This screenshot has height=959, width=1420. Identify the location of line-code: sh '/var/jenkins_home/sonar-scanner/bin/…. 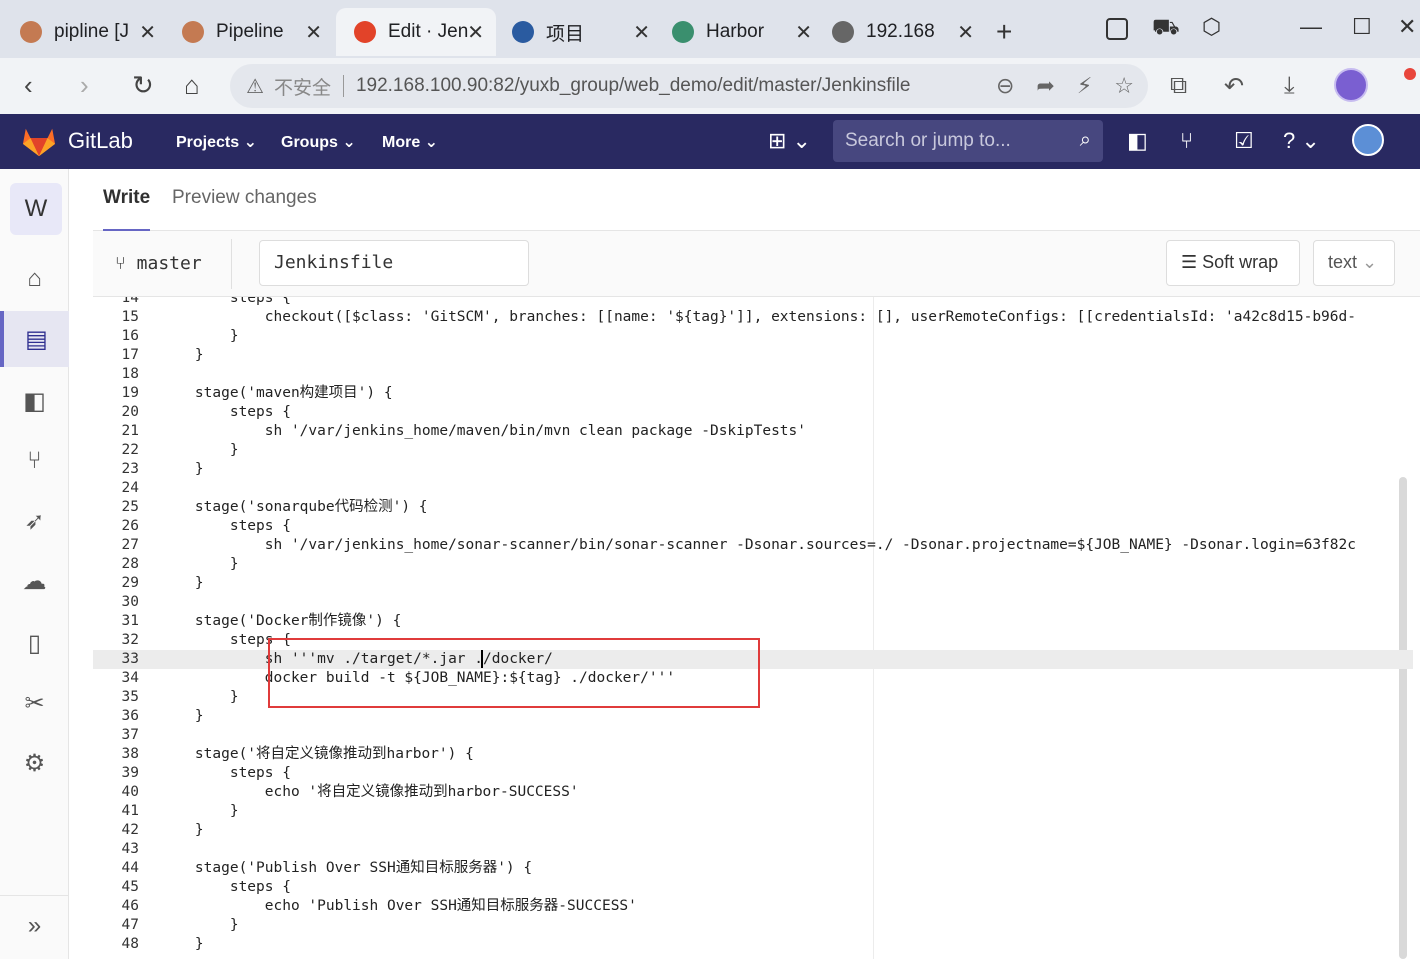
(758, 545).